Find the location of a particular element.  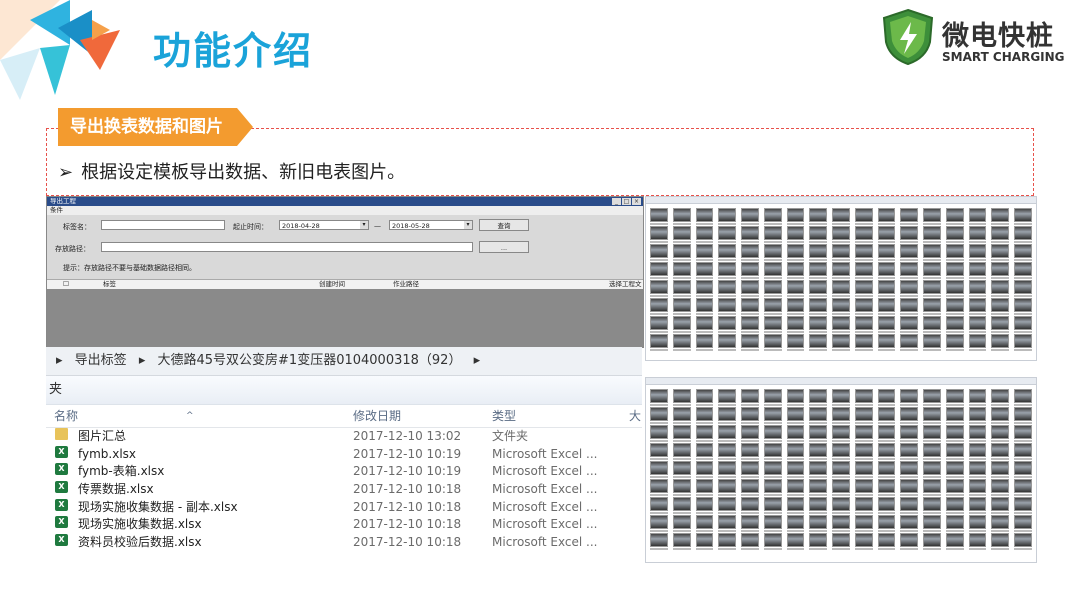

export-grid-body is located at coordinates (345, 318).